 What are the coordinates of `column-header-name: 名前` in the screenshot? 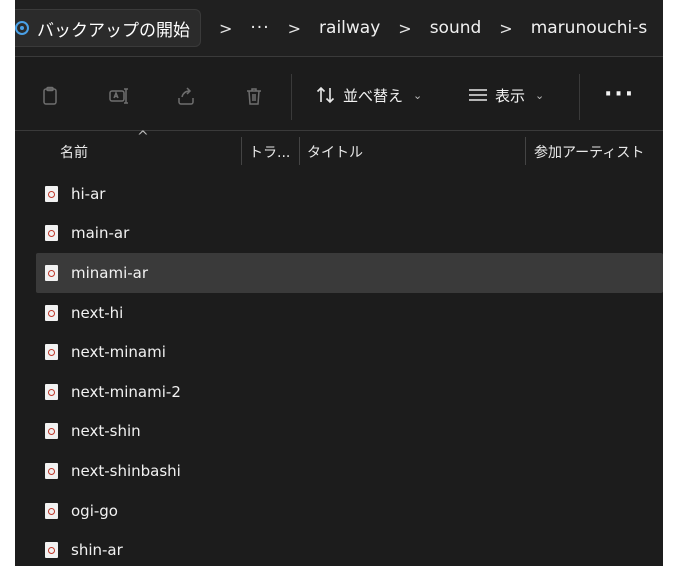 It's located at (74, 152).